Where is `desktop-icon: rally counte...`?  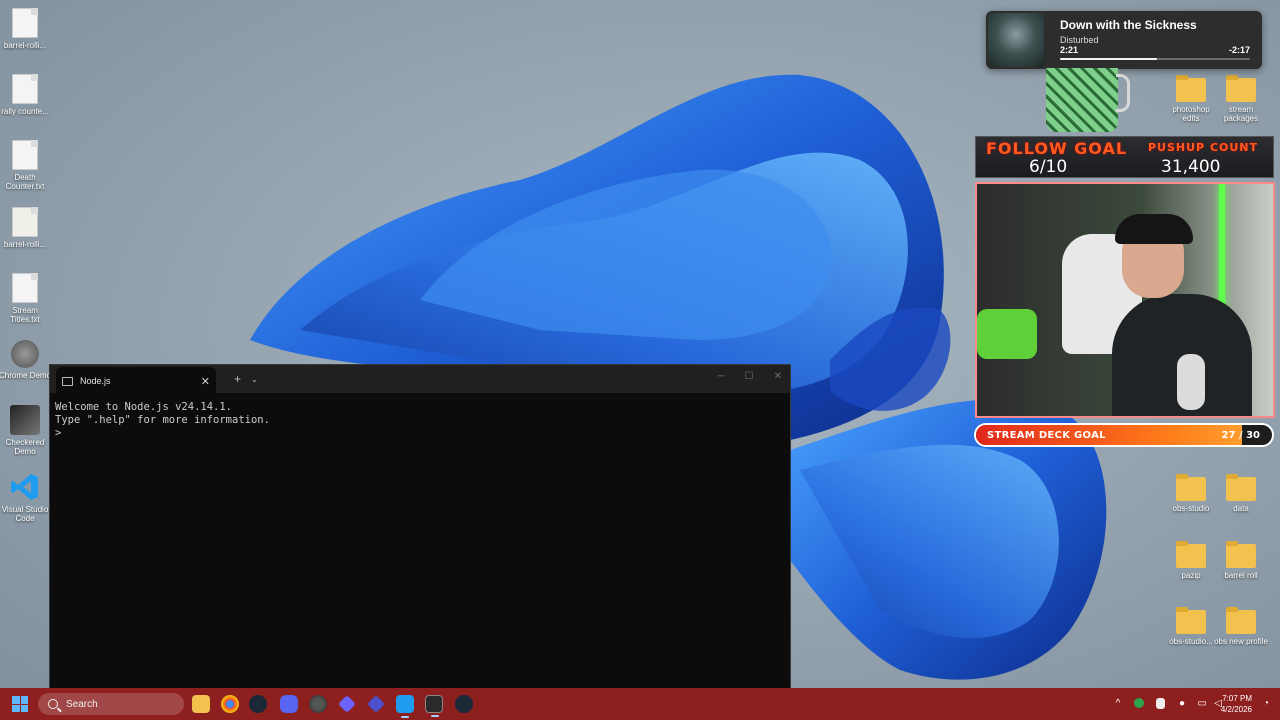 desktop-icon: rally counte... is located at coordinates (26, 95).